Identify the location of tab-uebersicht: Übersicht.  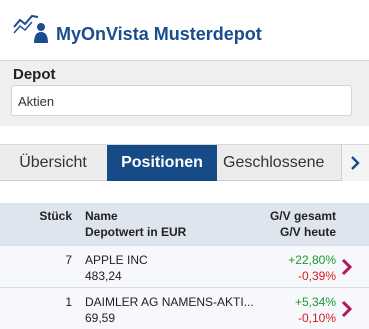
(53, 163).